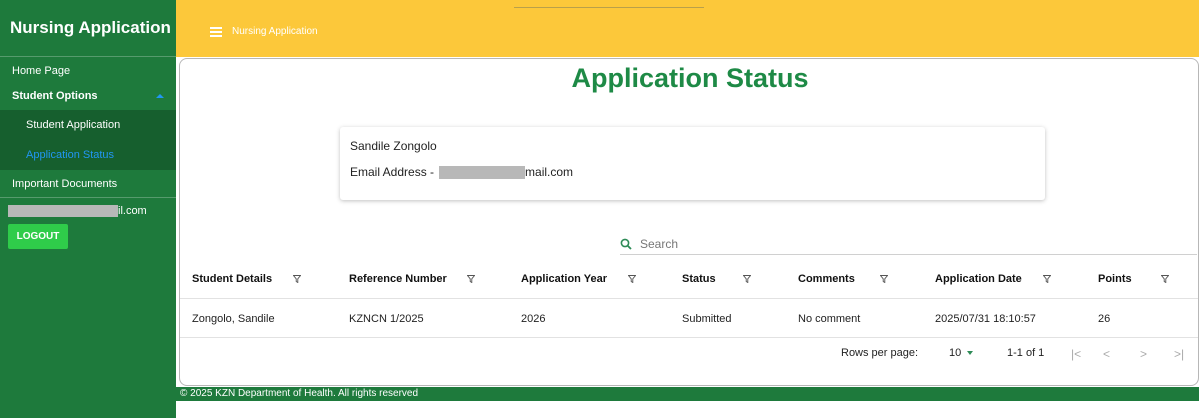  Describe the element at coordinates (826, 279) in the screenshot. I see `column-header: Comments` at that location.